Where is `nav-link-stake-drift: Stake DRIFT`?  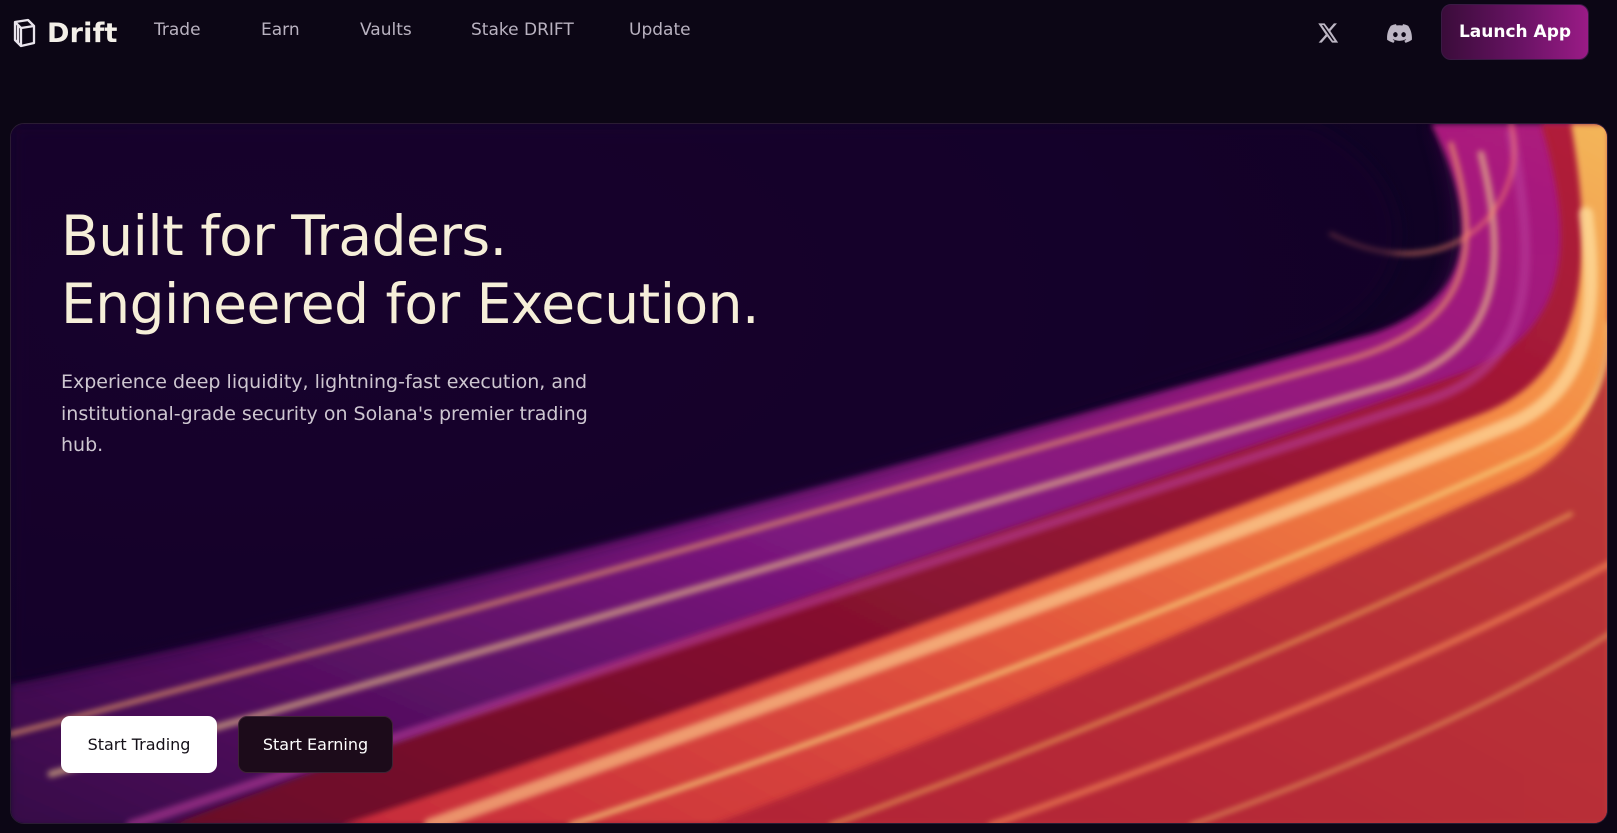 nav-link-stake-drift: Stake DRIFT is located at coordinates (550, 30).